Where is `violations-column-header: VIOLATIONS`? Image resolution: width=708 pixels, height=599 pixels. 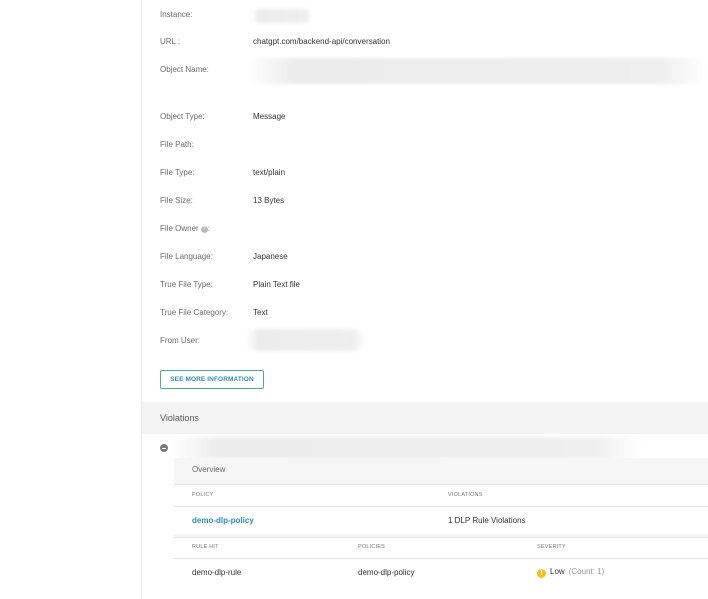 violations-column-header: VIOLATIONS is located at coordinates (465, 495).